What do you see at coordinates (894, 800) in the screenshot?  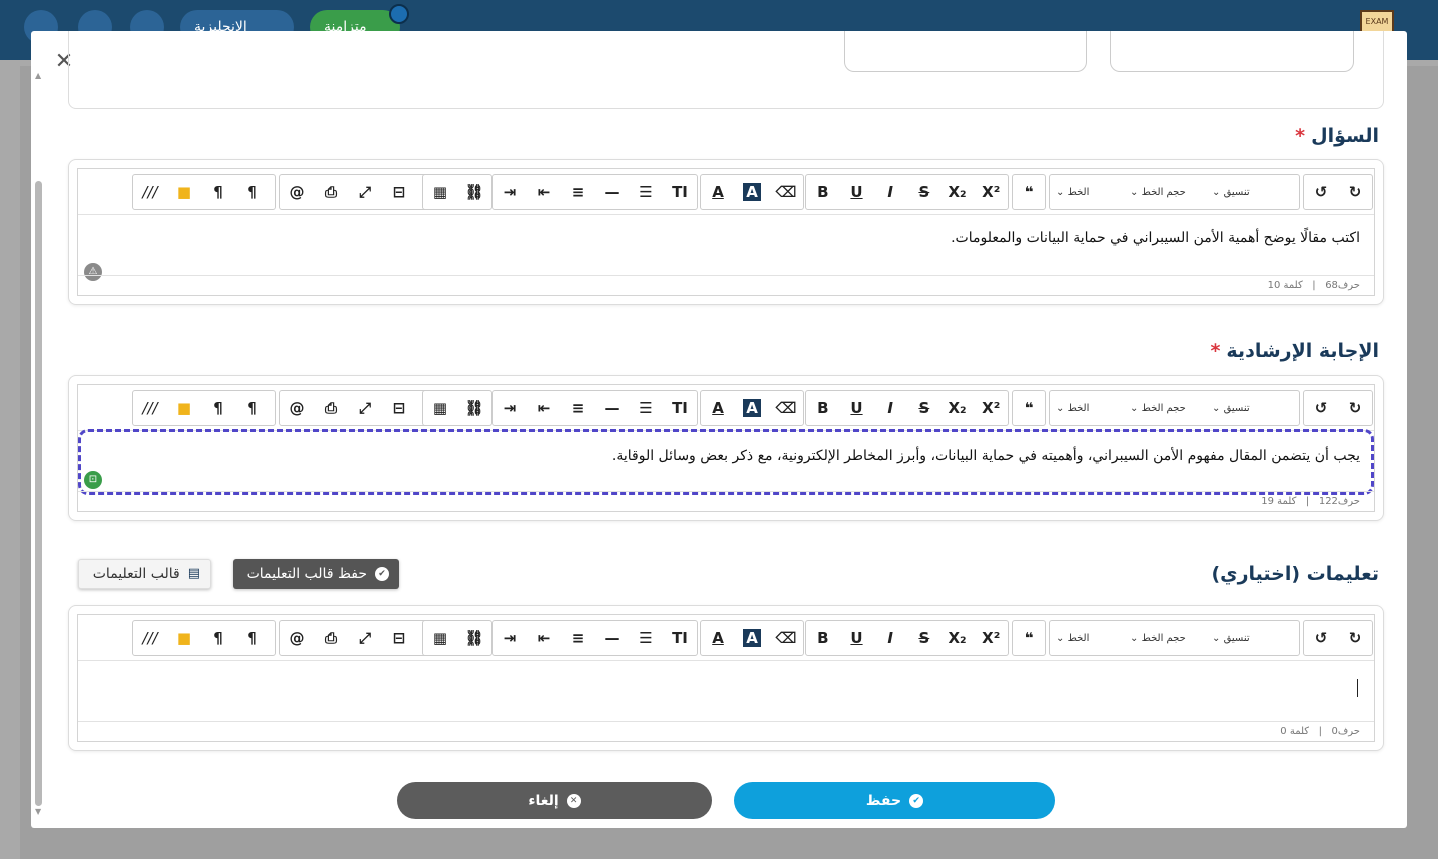 I see `save-button: ✔ حفظ` at bounding box center [894, 800].